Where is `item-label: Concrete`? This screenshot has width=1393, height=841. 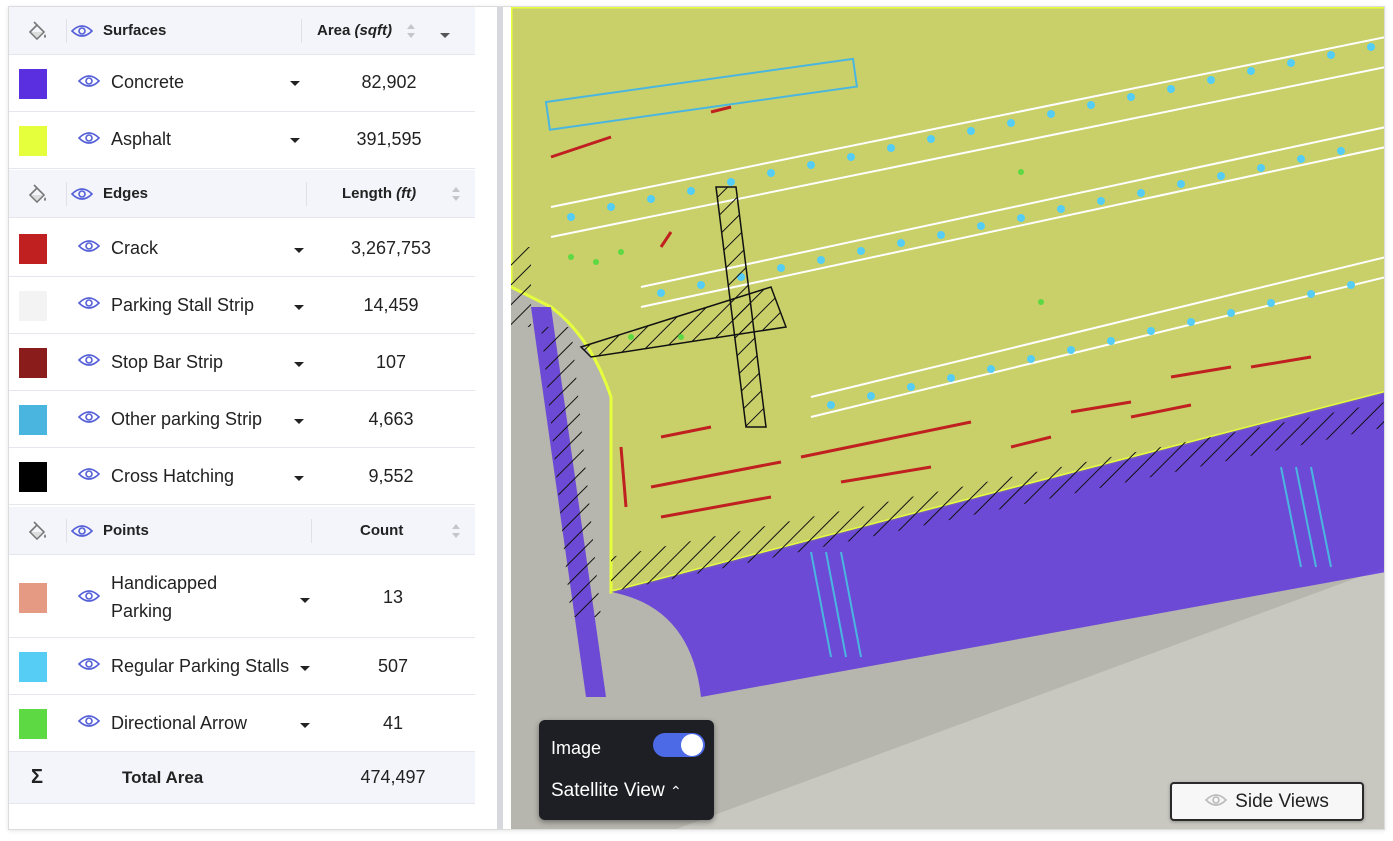
item-label: Concrete is located at coordinates (147, 82).